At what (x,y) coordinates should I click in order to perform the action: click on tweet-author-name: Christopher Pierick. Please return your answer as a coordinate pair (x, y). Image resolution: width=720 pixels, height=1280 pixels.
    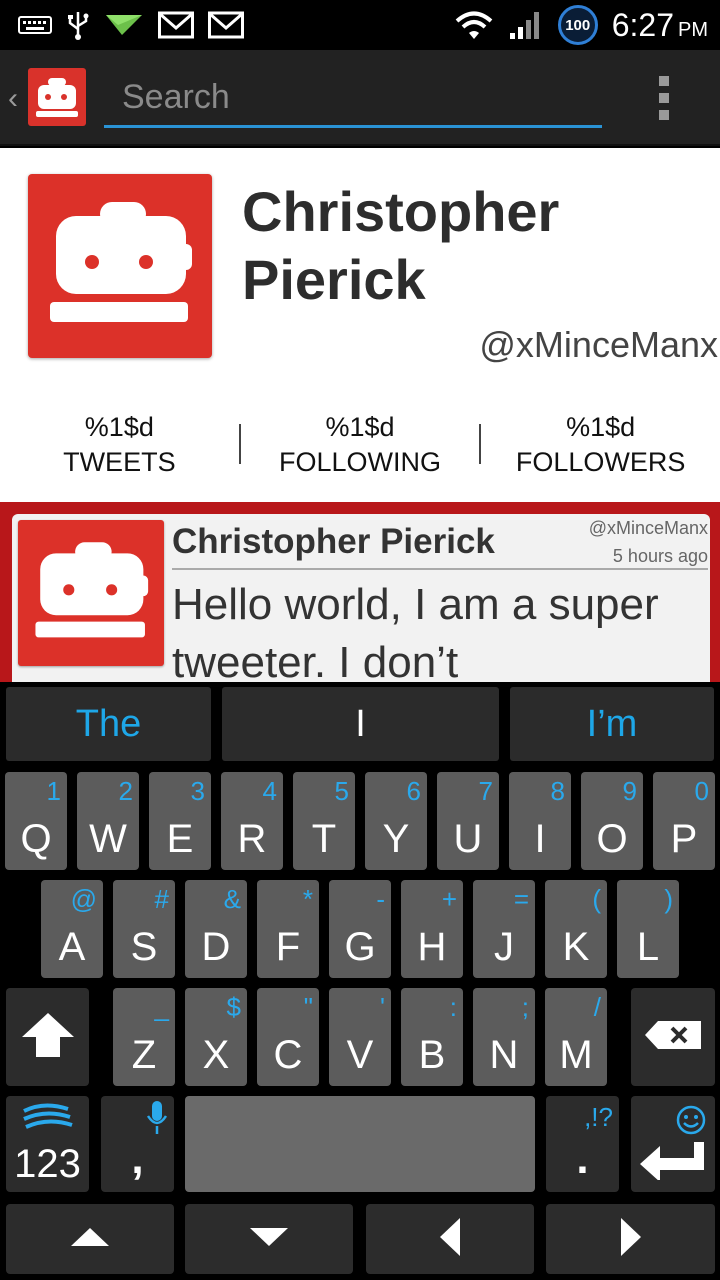
    Looking at the image, I should click on (333, 541).